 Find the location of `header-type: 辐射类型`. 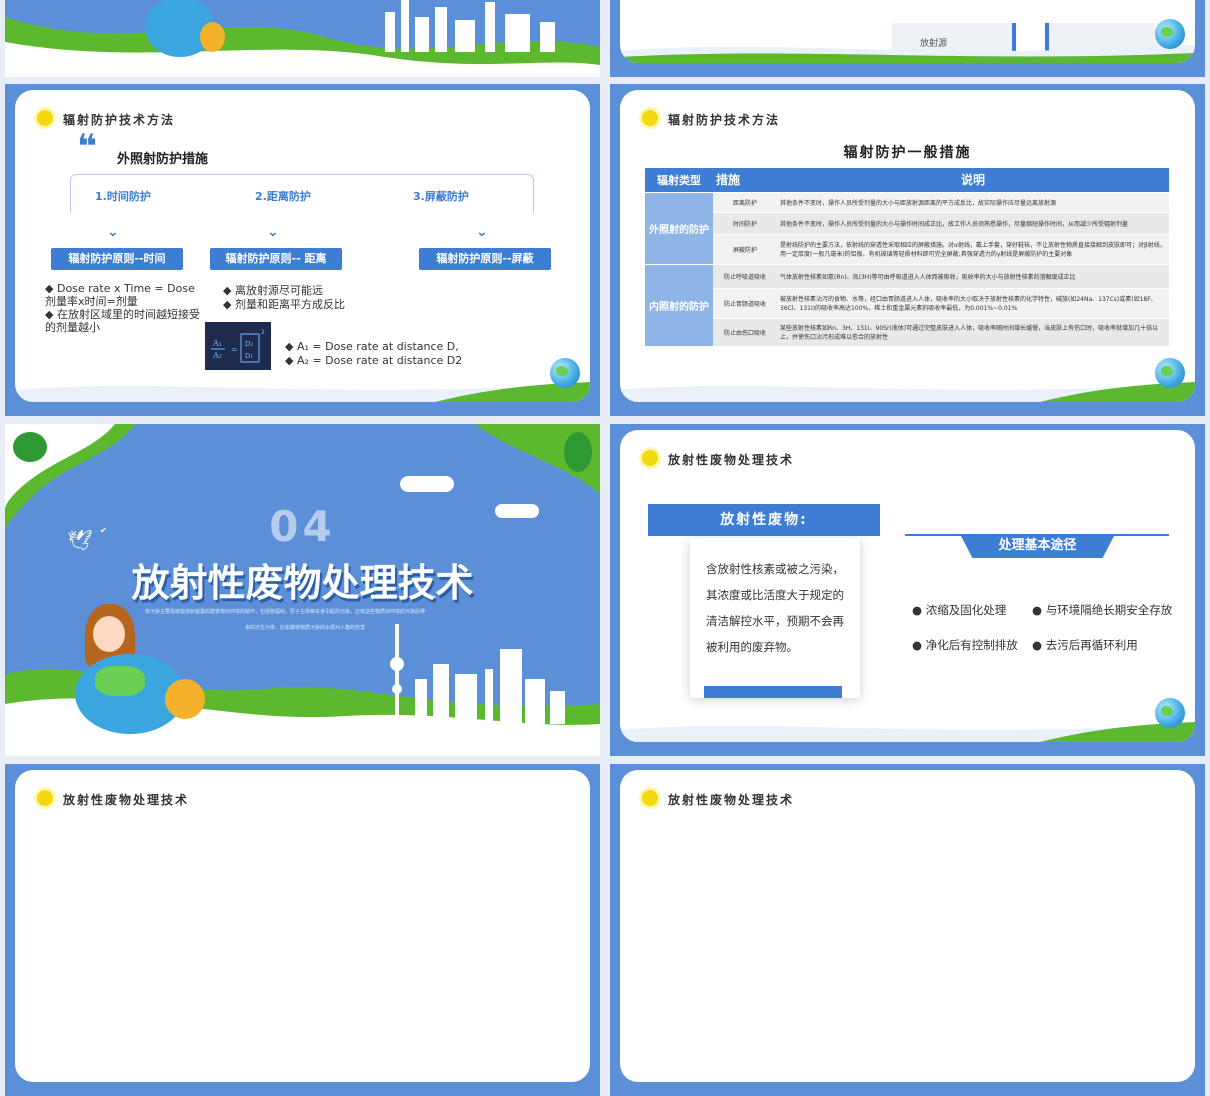

header-type: 辐射类型 is located at coordinates (679, 180).